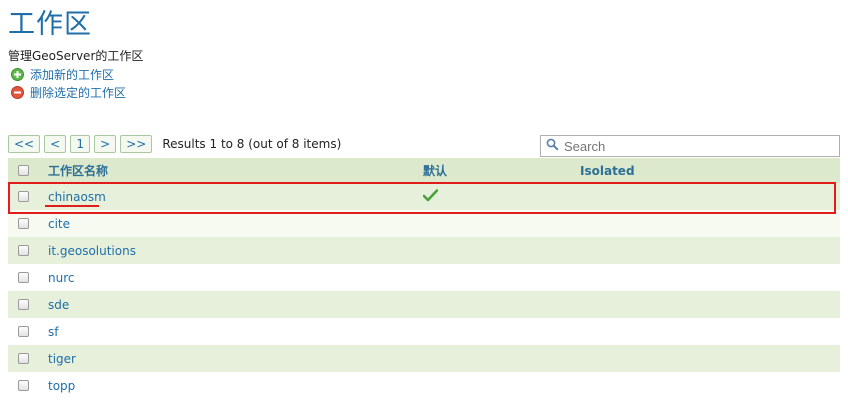  Describe the element at coordinates (424, 250) in the screenshot. I see `table-row: it.geosolutions` at that location.